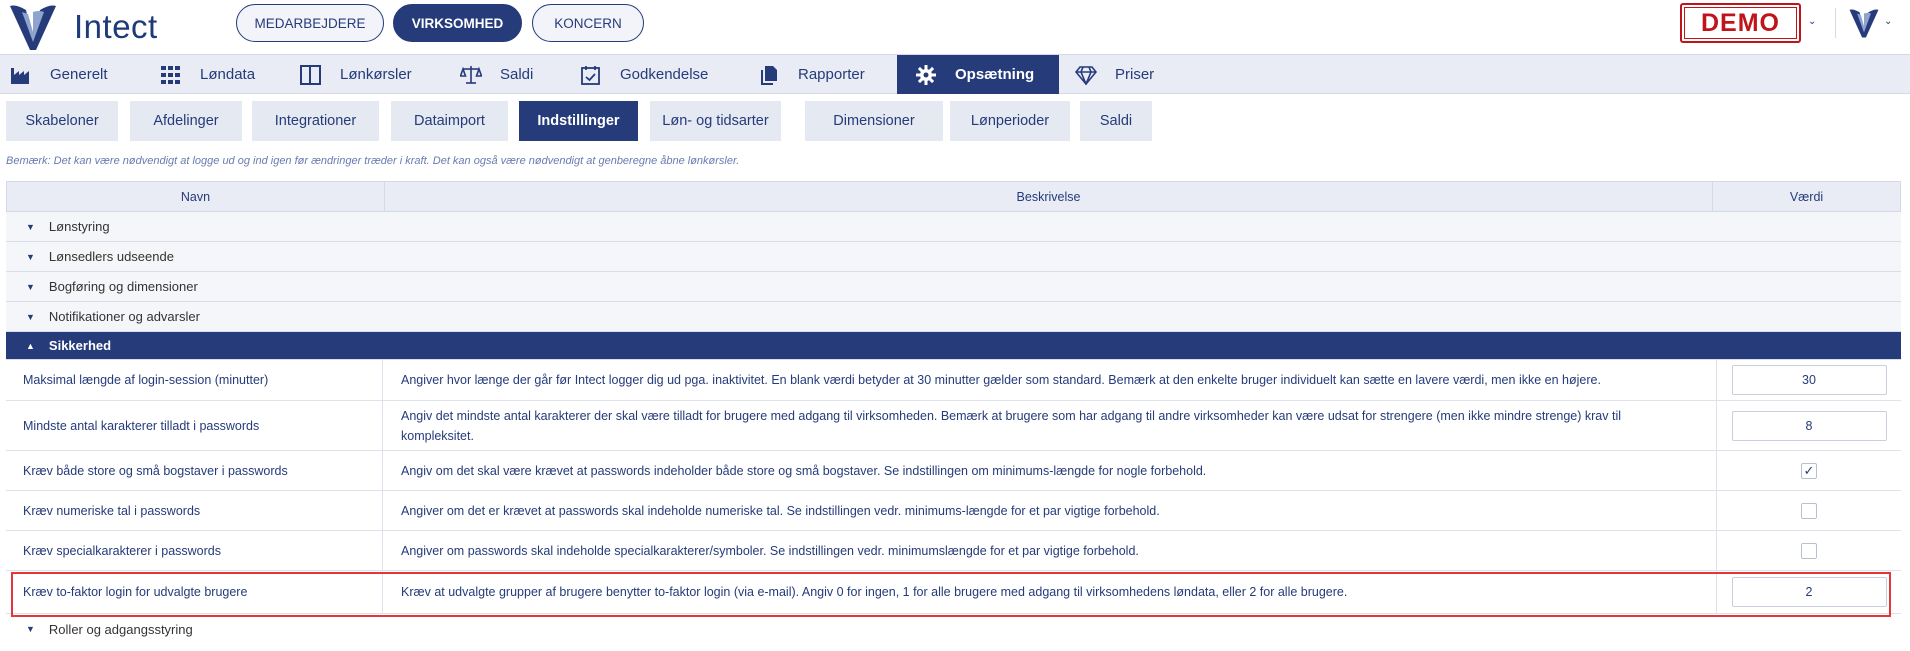  I want to click on nav-label: Godkendelse, so click(664, 74).